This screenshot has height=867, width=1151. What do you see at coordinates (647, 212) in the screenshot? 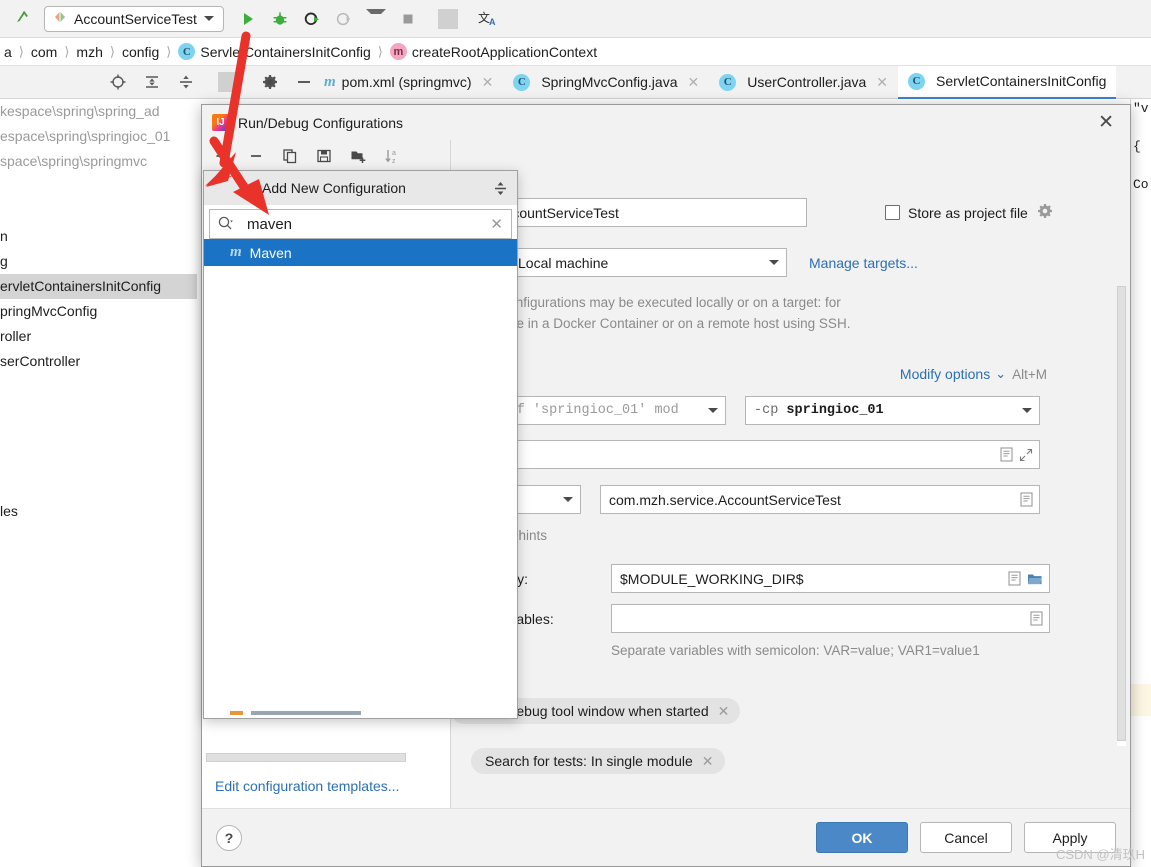
I see `name-input: AccountServiceTest` at bounding box center [647, 212].